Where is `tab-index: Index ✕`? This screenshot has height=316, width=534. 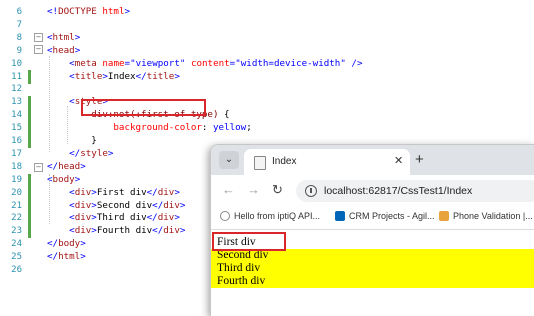
tab-index: Index ✕ is located at coordinates (327, 162).